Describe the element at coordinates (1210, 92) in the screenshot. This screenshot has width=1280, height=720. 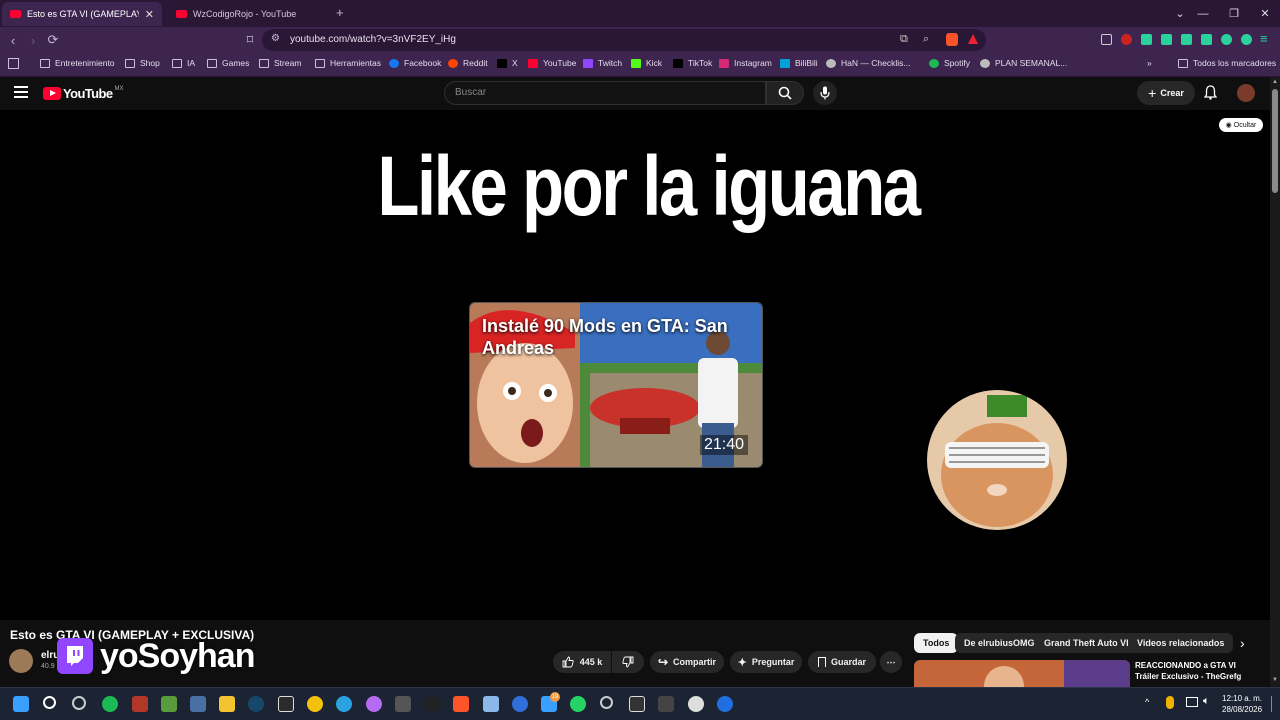
I see `notifications-bell-icon` at that location.